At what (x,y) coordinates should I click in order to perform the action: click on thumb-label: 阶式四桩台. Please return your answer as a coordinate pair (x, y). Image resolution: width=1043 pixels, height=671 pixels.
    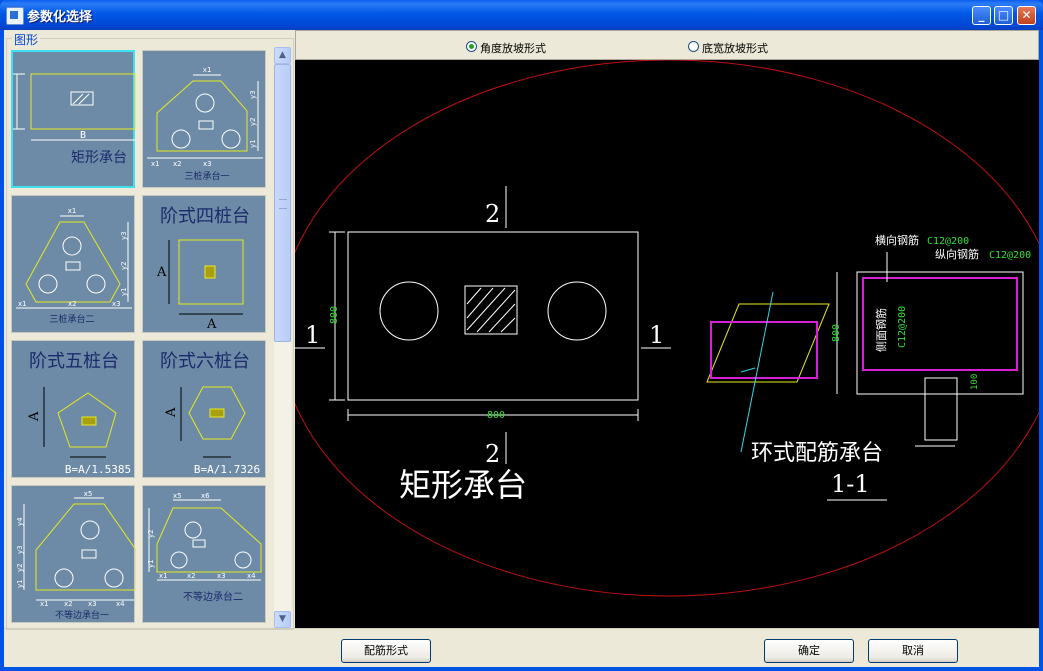
    Looking at the image, I should click on (205, 216).